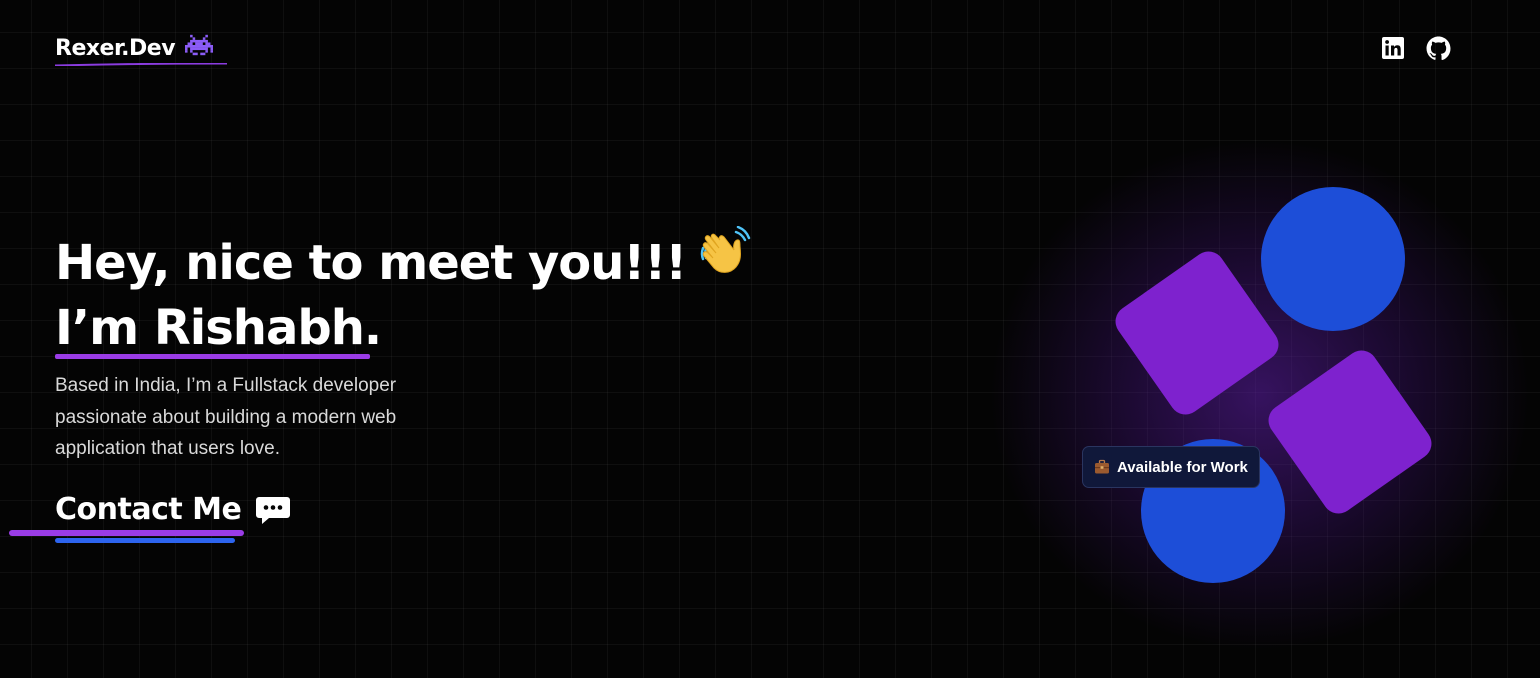 The image size is (1540, 678). I want to click on linkedin-link, so click(1393, 48).